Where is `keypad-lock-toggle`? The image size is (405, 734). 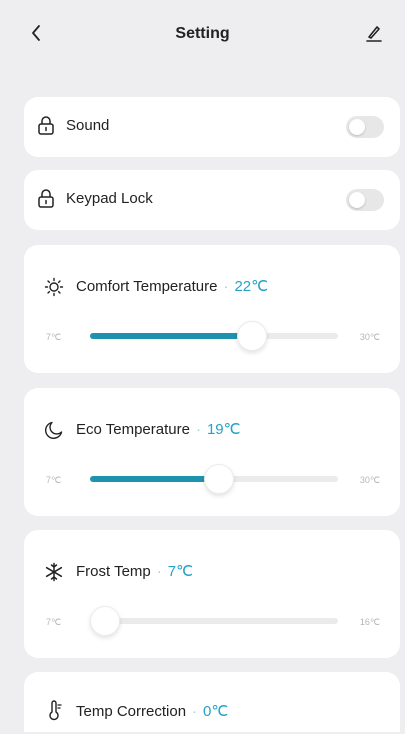
keypad-lock-toggle is located at coordinates (365, 200).